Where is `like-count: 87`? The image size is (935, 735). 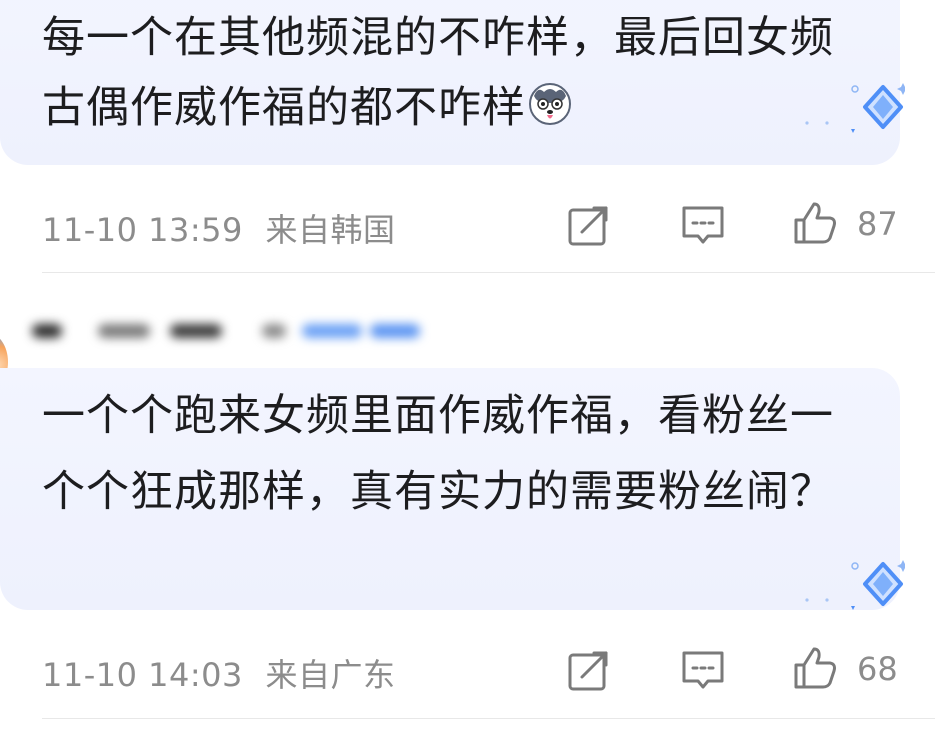 like-count: 87 is located at coordinates (877, 224).